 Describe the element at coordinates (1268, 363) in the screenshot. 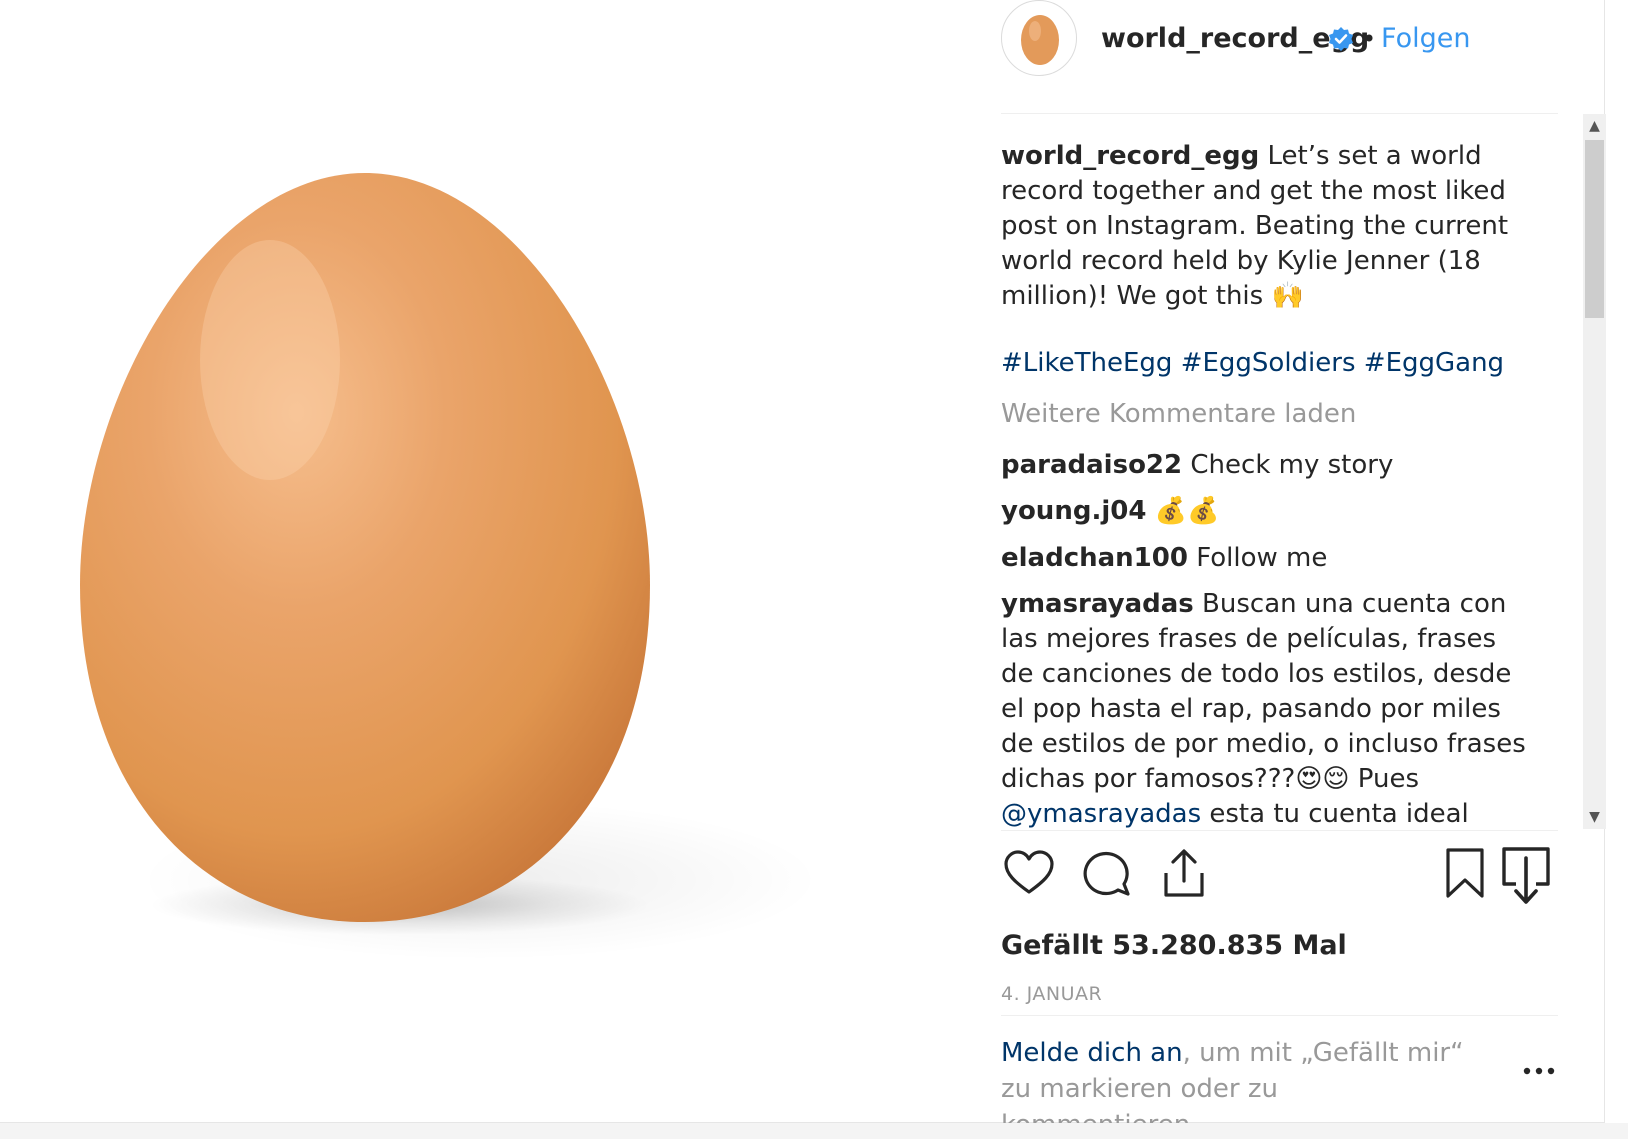

I see `hashtag-link: #EggSoldiers` at that location.